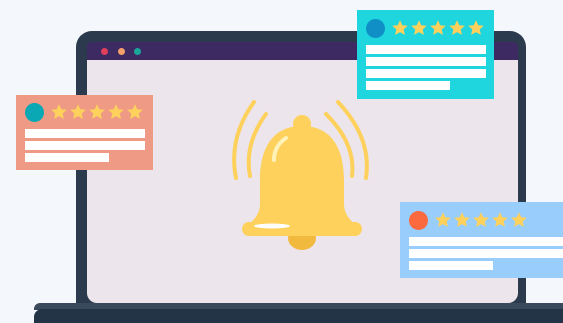  Describe the element at coordinates (302, 229) in the screenshot. I see `bell-rim` at that location.